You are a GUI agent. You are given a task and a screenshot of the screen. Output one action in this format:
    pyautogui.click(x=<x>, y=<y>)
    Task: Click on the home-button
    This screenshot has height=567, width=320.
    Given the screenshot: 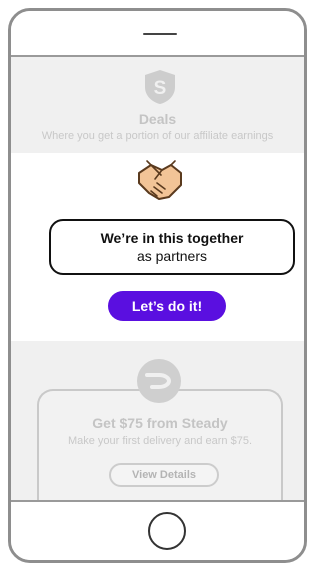 What is the action you would take?
    pyautogui.click(x=167, y=531)
    